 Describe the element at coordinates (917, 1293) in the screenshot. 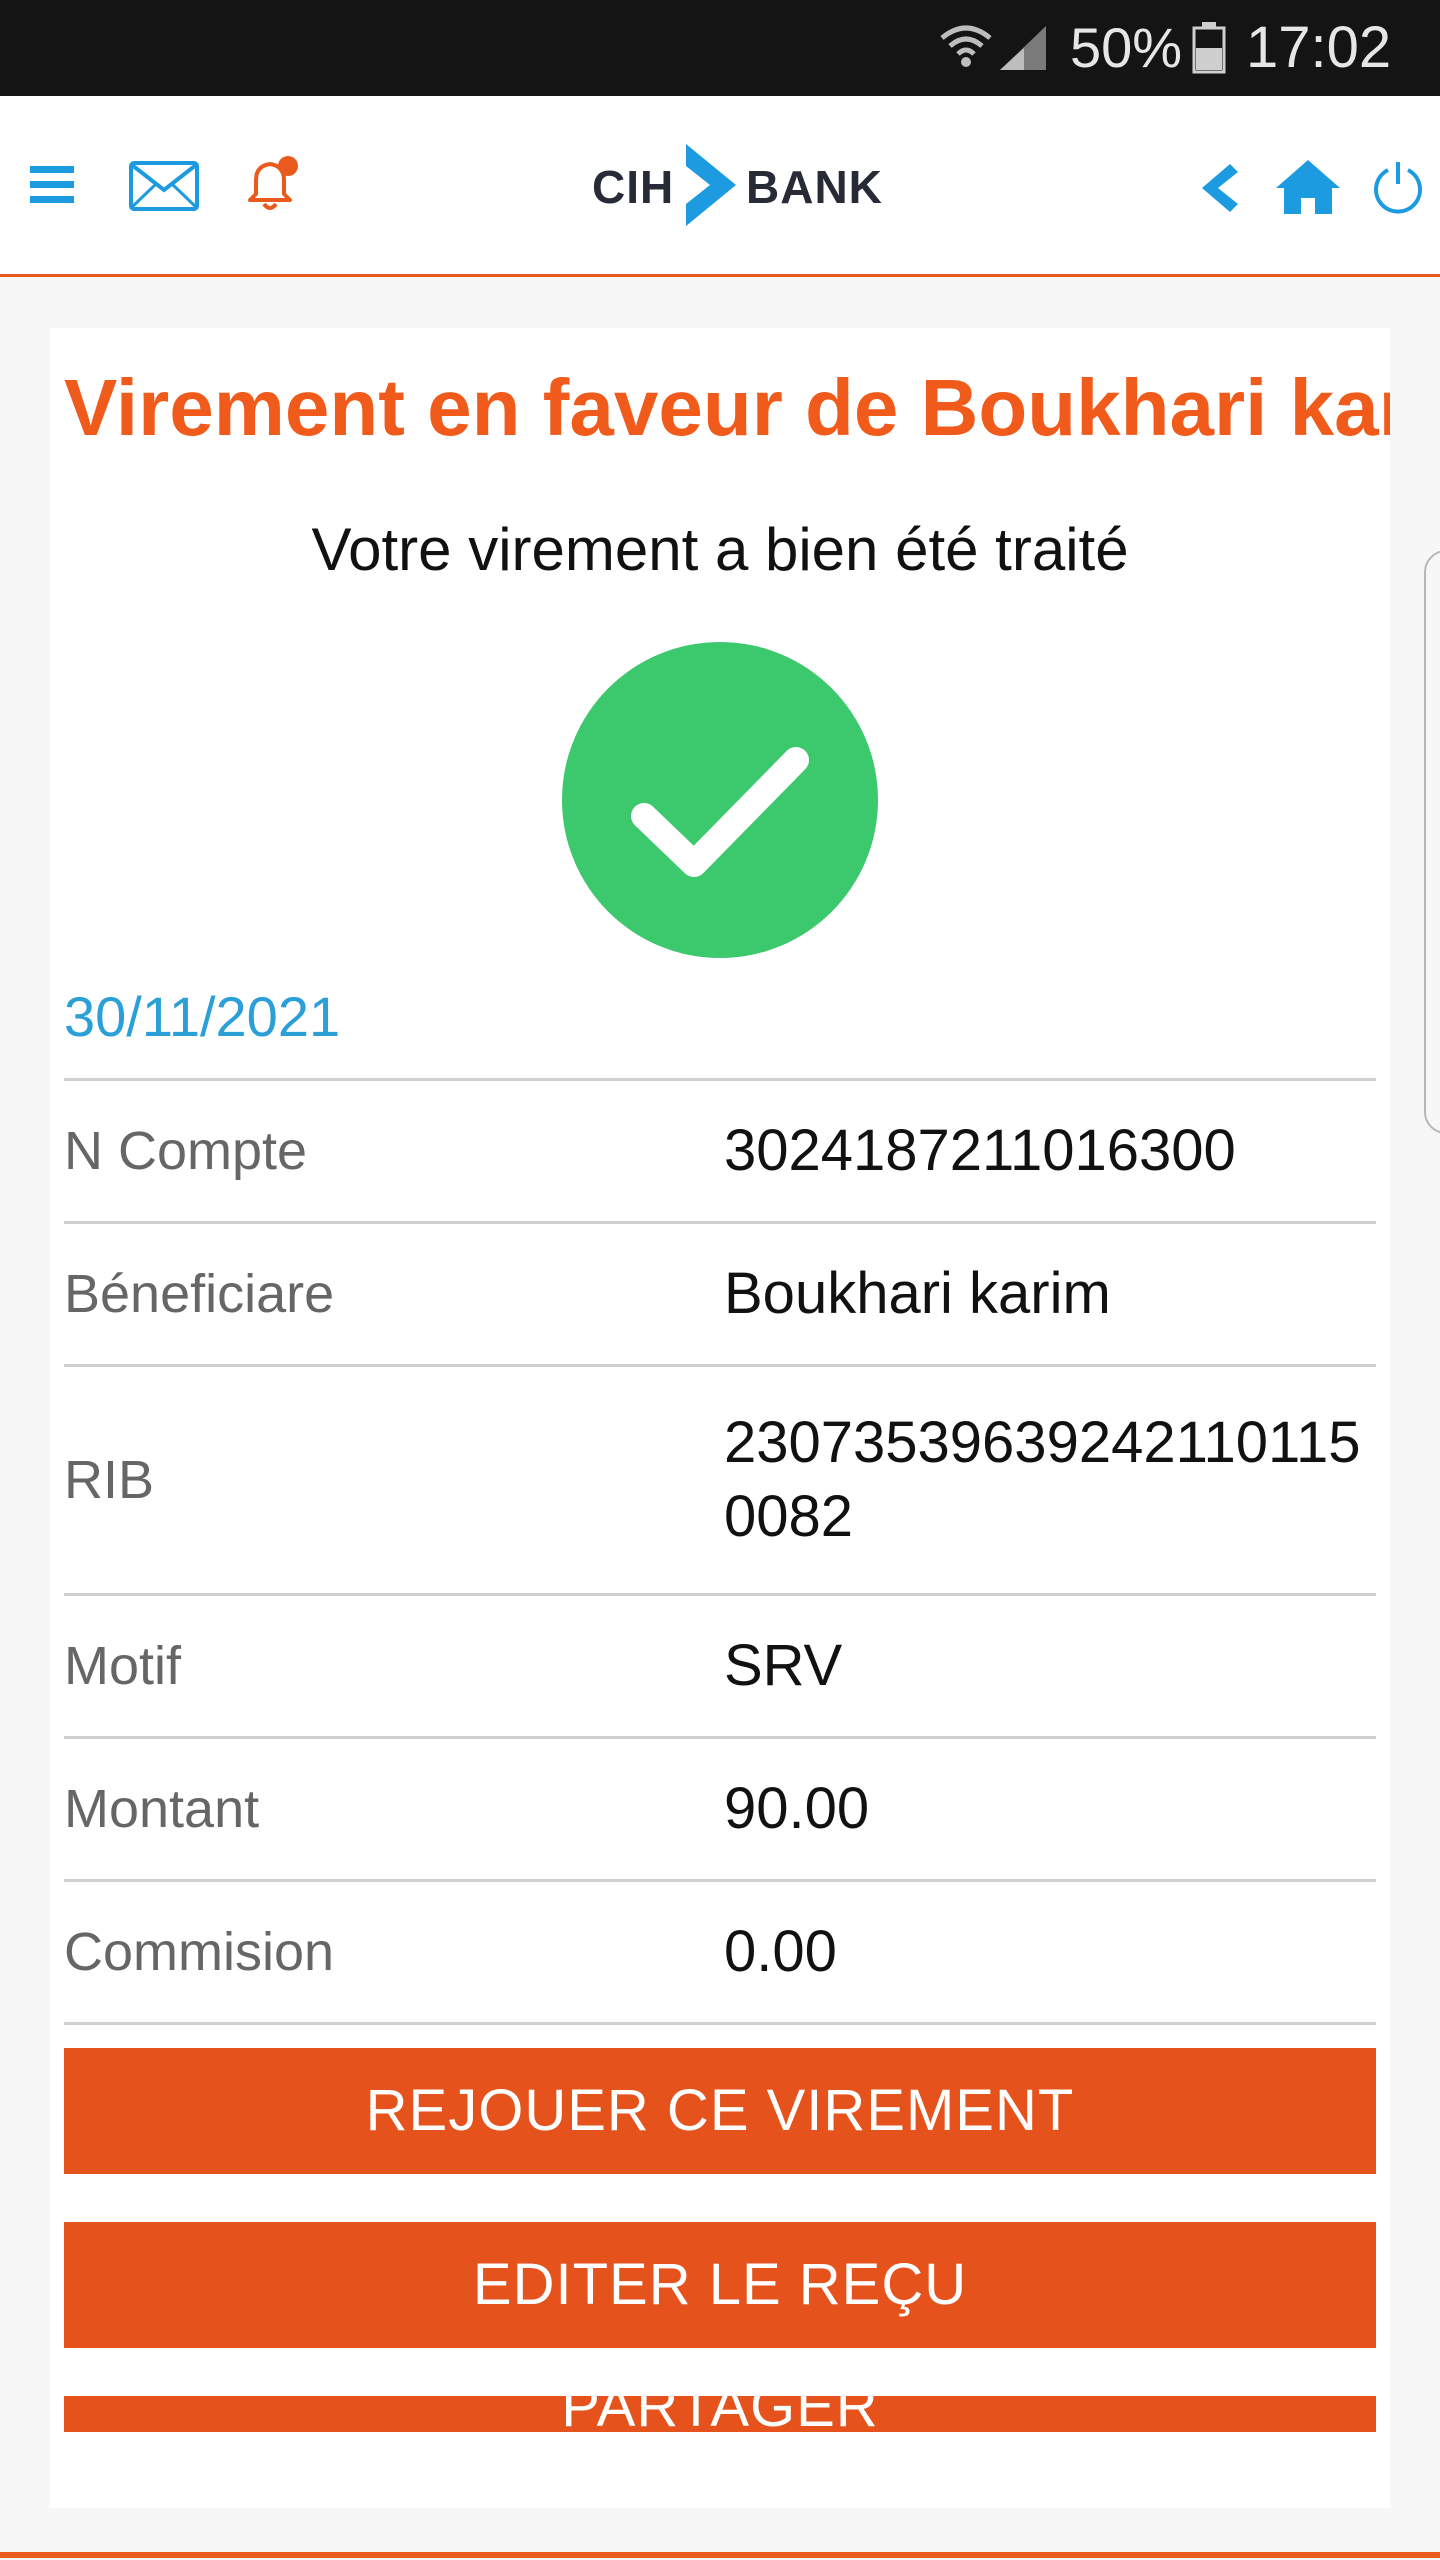

I see `detail-value: Boukhari karim` at that location.